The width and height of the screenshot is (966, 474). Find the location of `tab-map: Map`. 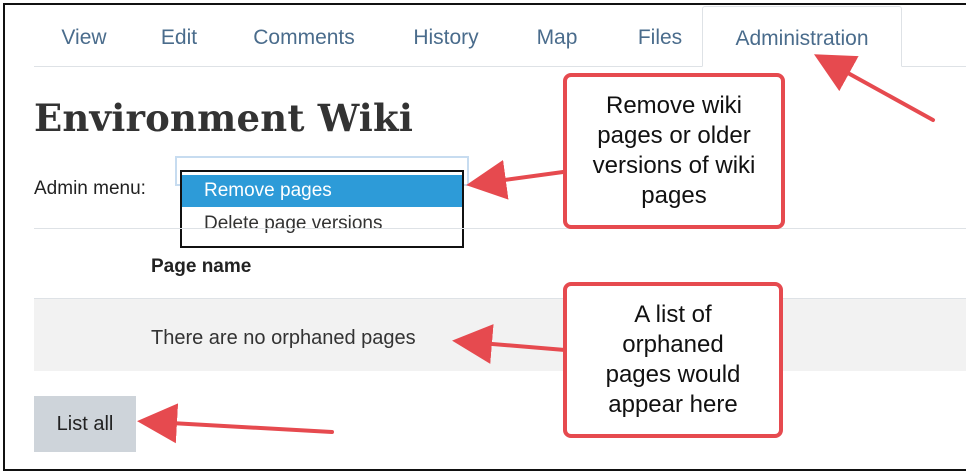

tab-map: Map is located at coordinates (557, 36).